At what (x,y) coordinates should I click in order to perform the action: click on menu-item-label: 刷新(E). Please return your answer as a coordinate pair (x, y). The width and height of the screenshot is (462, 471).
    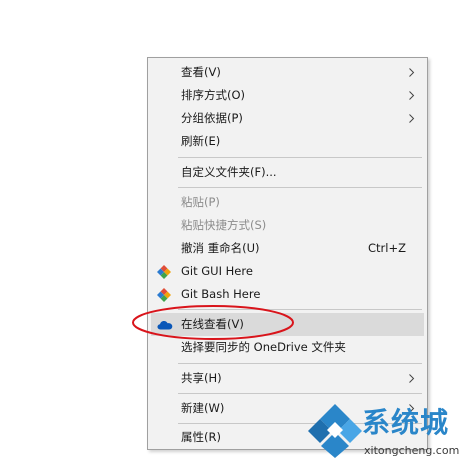
    Looking at the image, I should click on (201, 141).